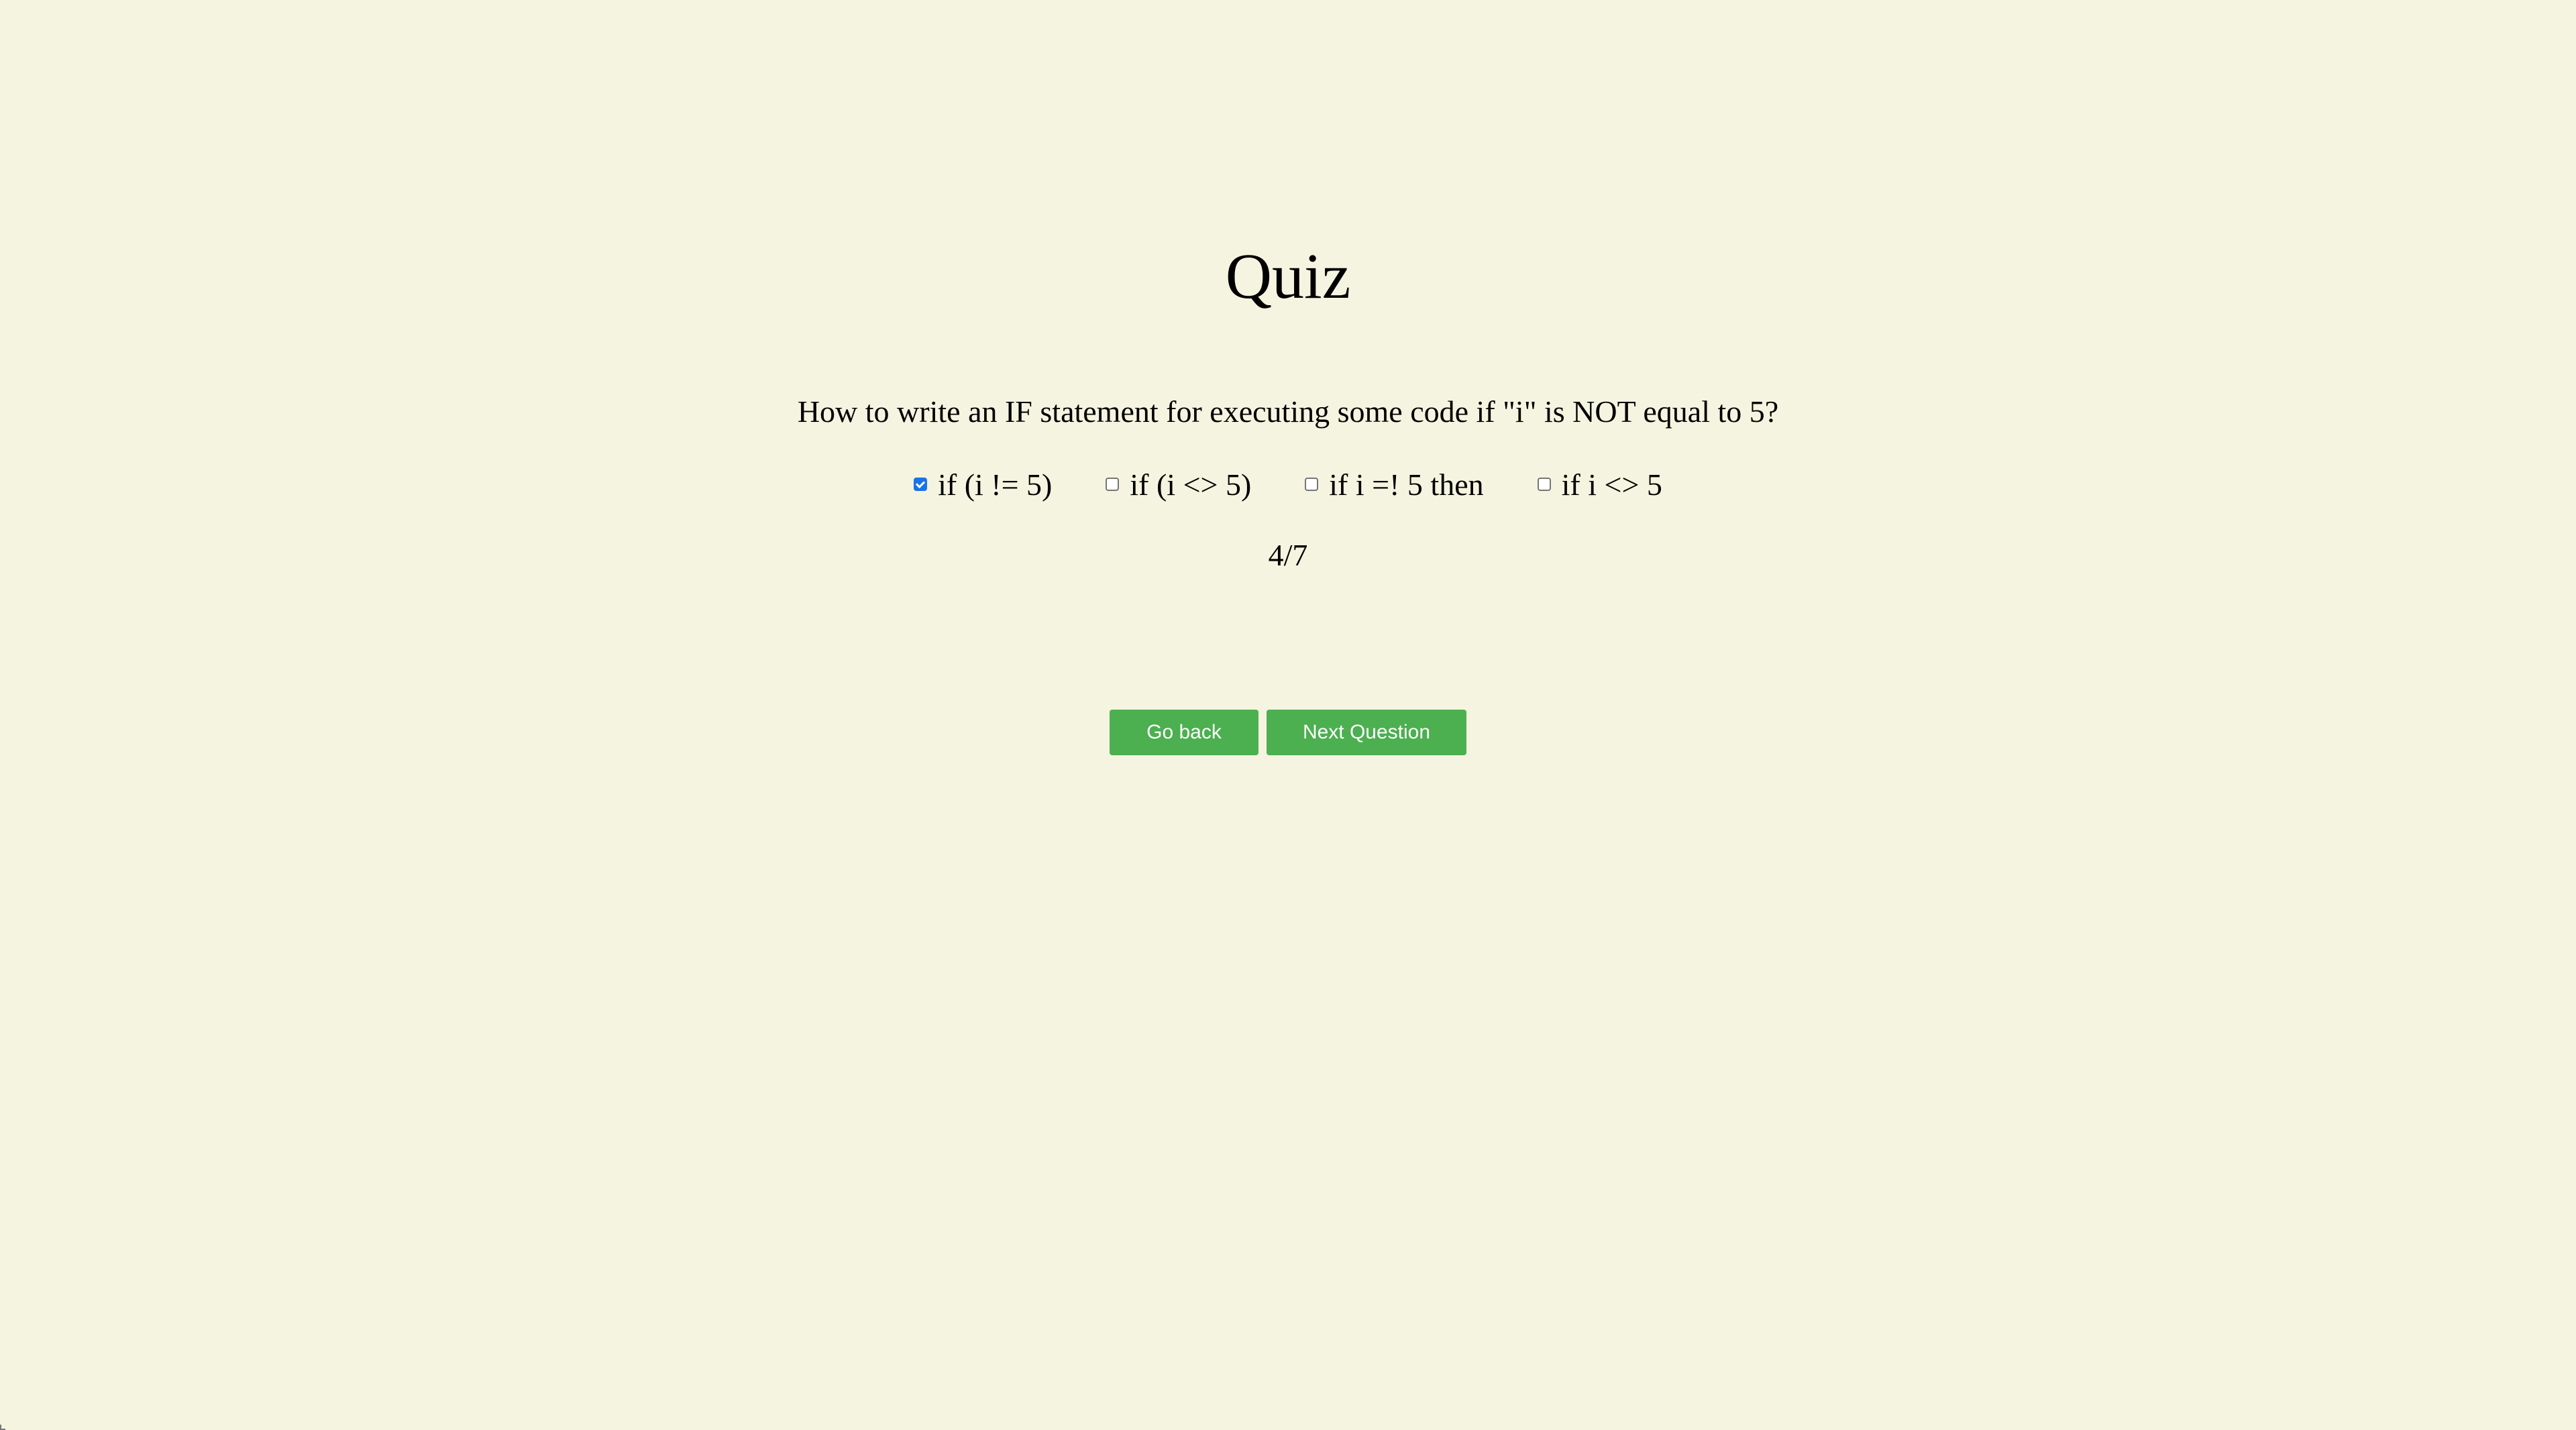  Describe the element at coordinates (995, 485) in the screenshot. I see `option-1-label: if (i != 5)` at that location.